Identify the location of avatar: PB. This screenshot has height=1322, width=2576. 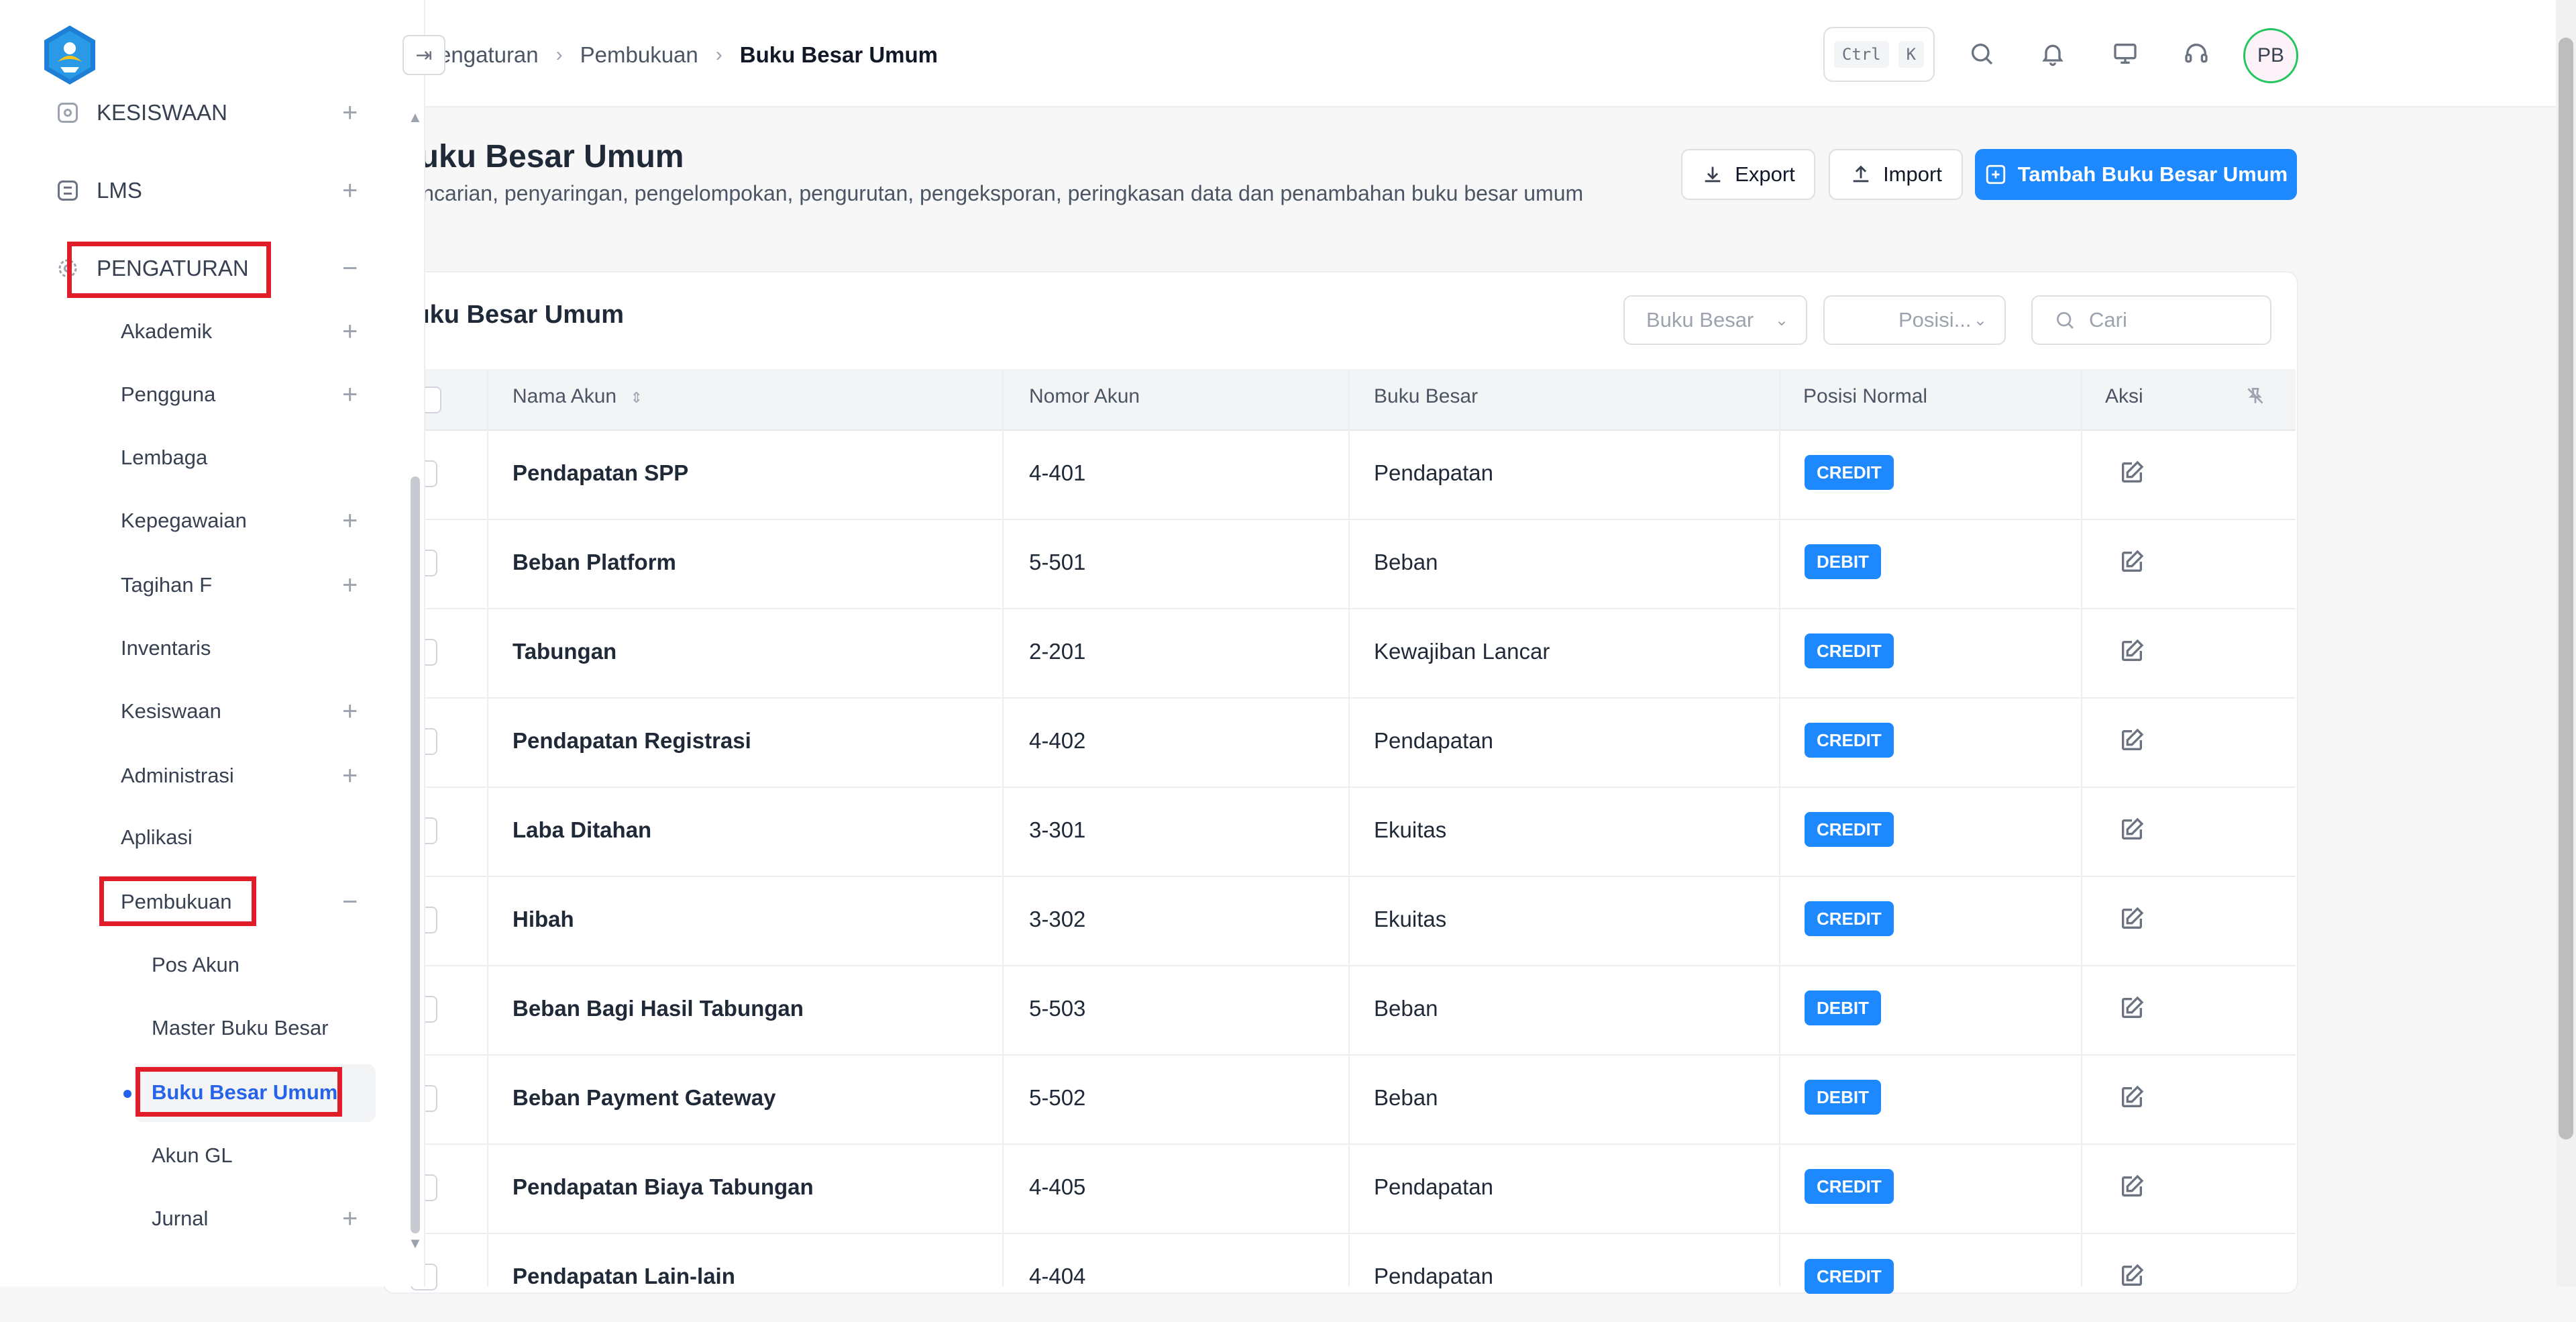
(2270, 55).